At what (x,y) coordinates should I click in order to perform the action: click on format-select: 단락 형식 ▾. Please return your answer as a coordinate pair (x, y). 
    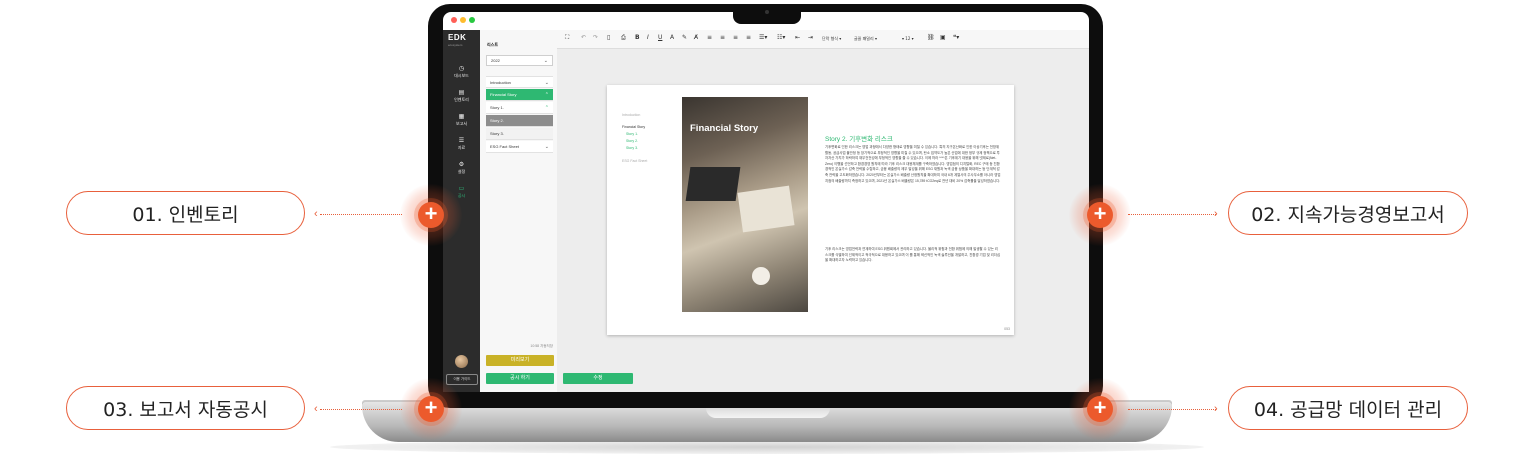
    Looking at the image, I should click on (831, 39).